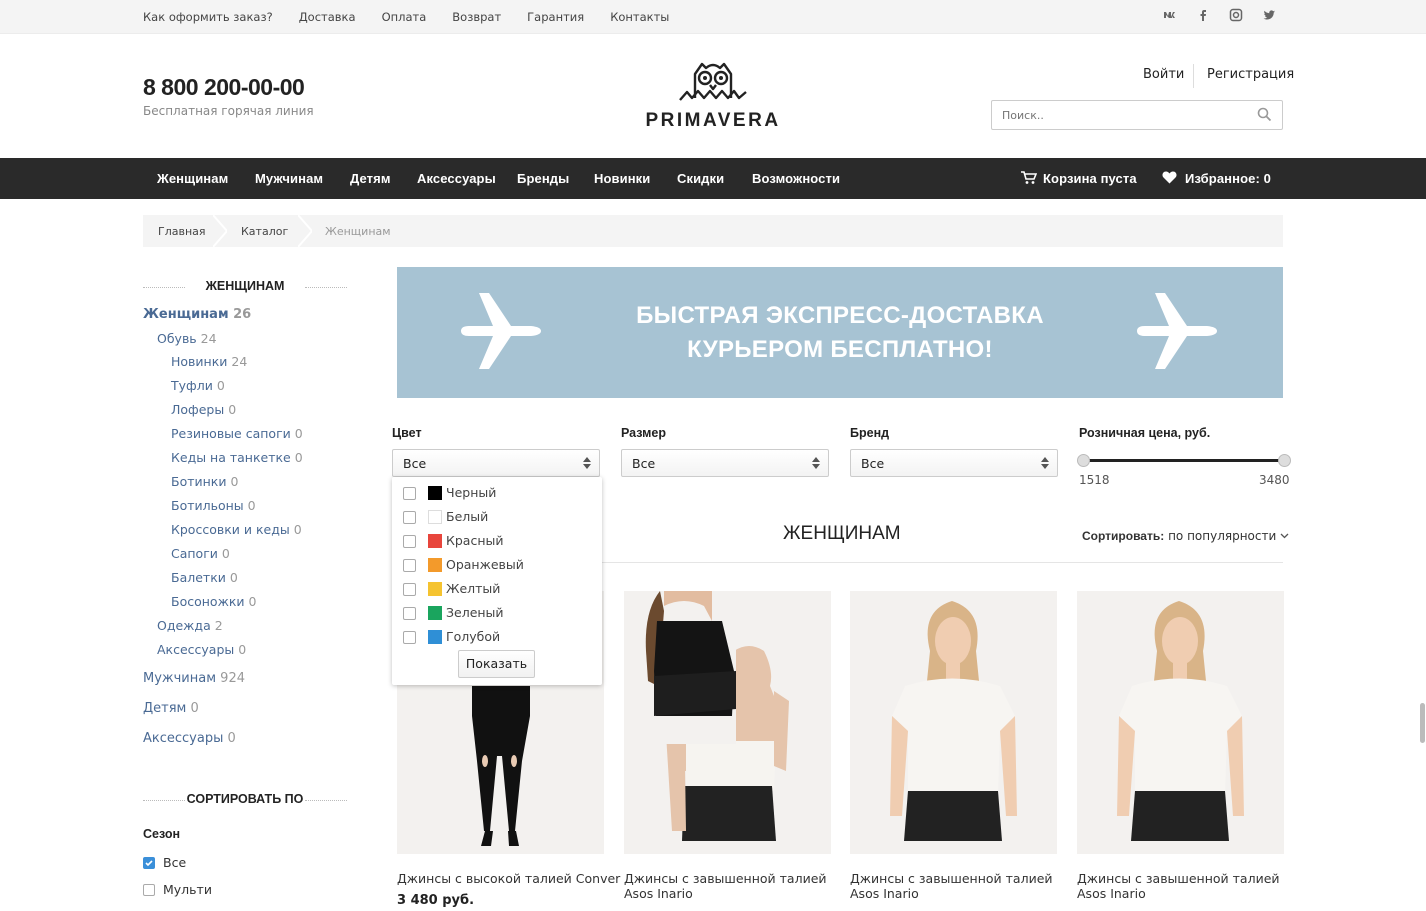 The height and width of the screenshot is (911, 1426). What do you see at coordinates (186, 314) in the screenshot?
I see `category-label: Женщинам` at bounding box center [186, 314].